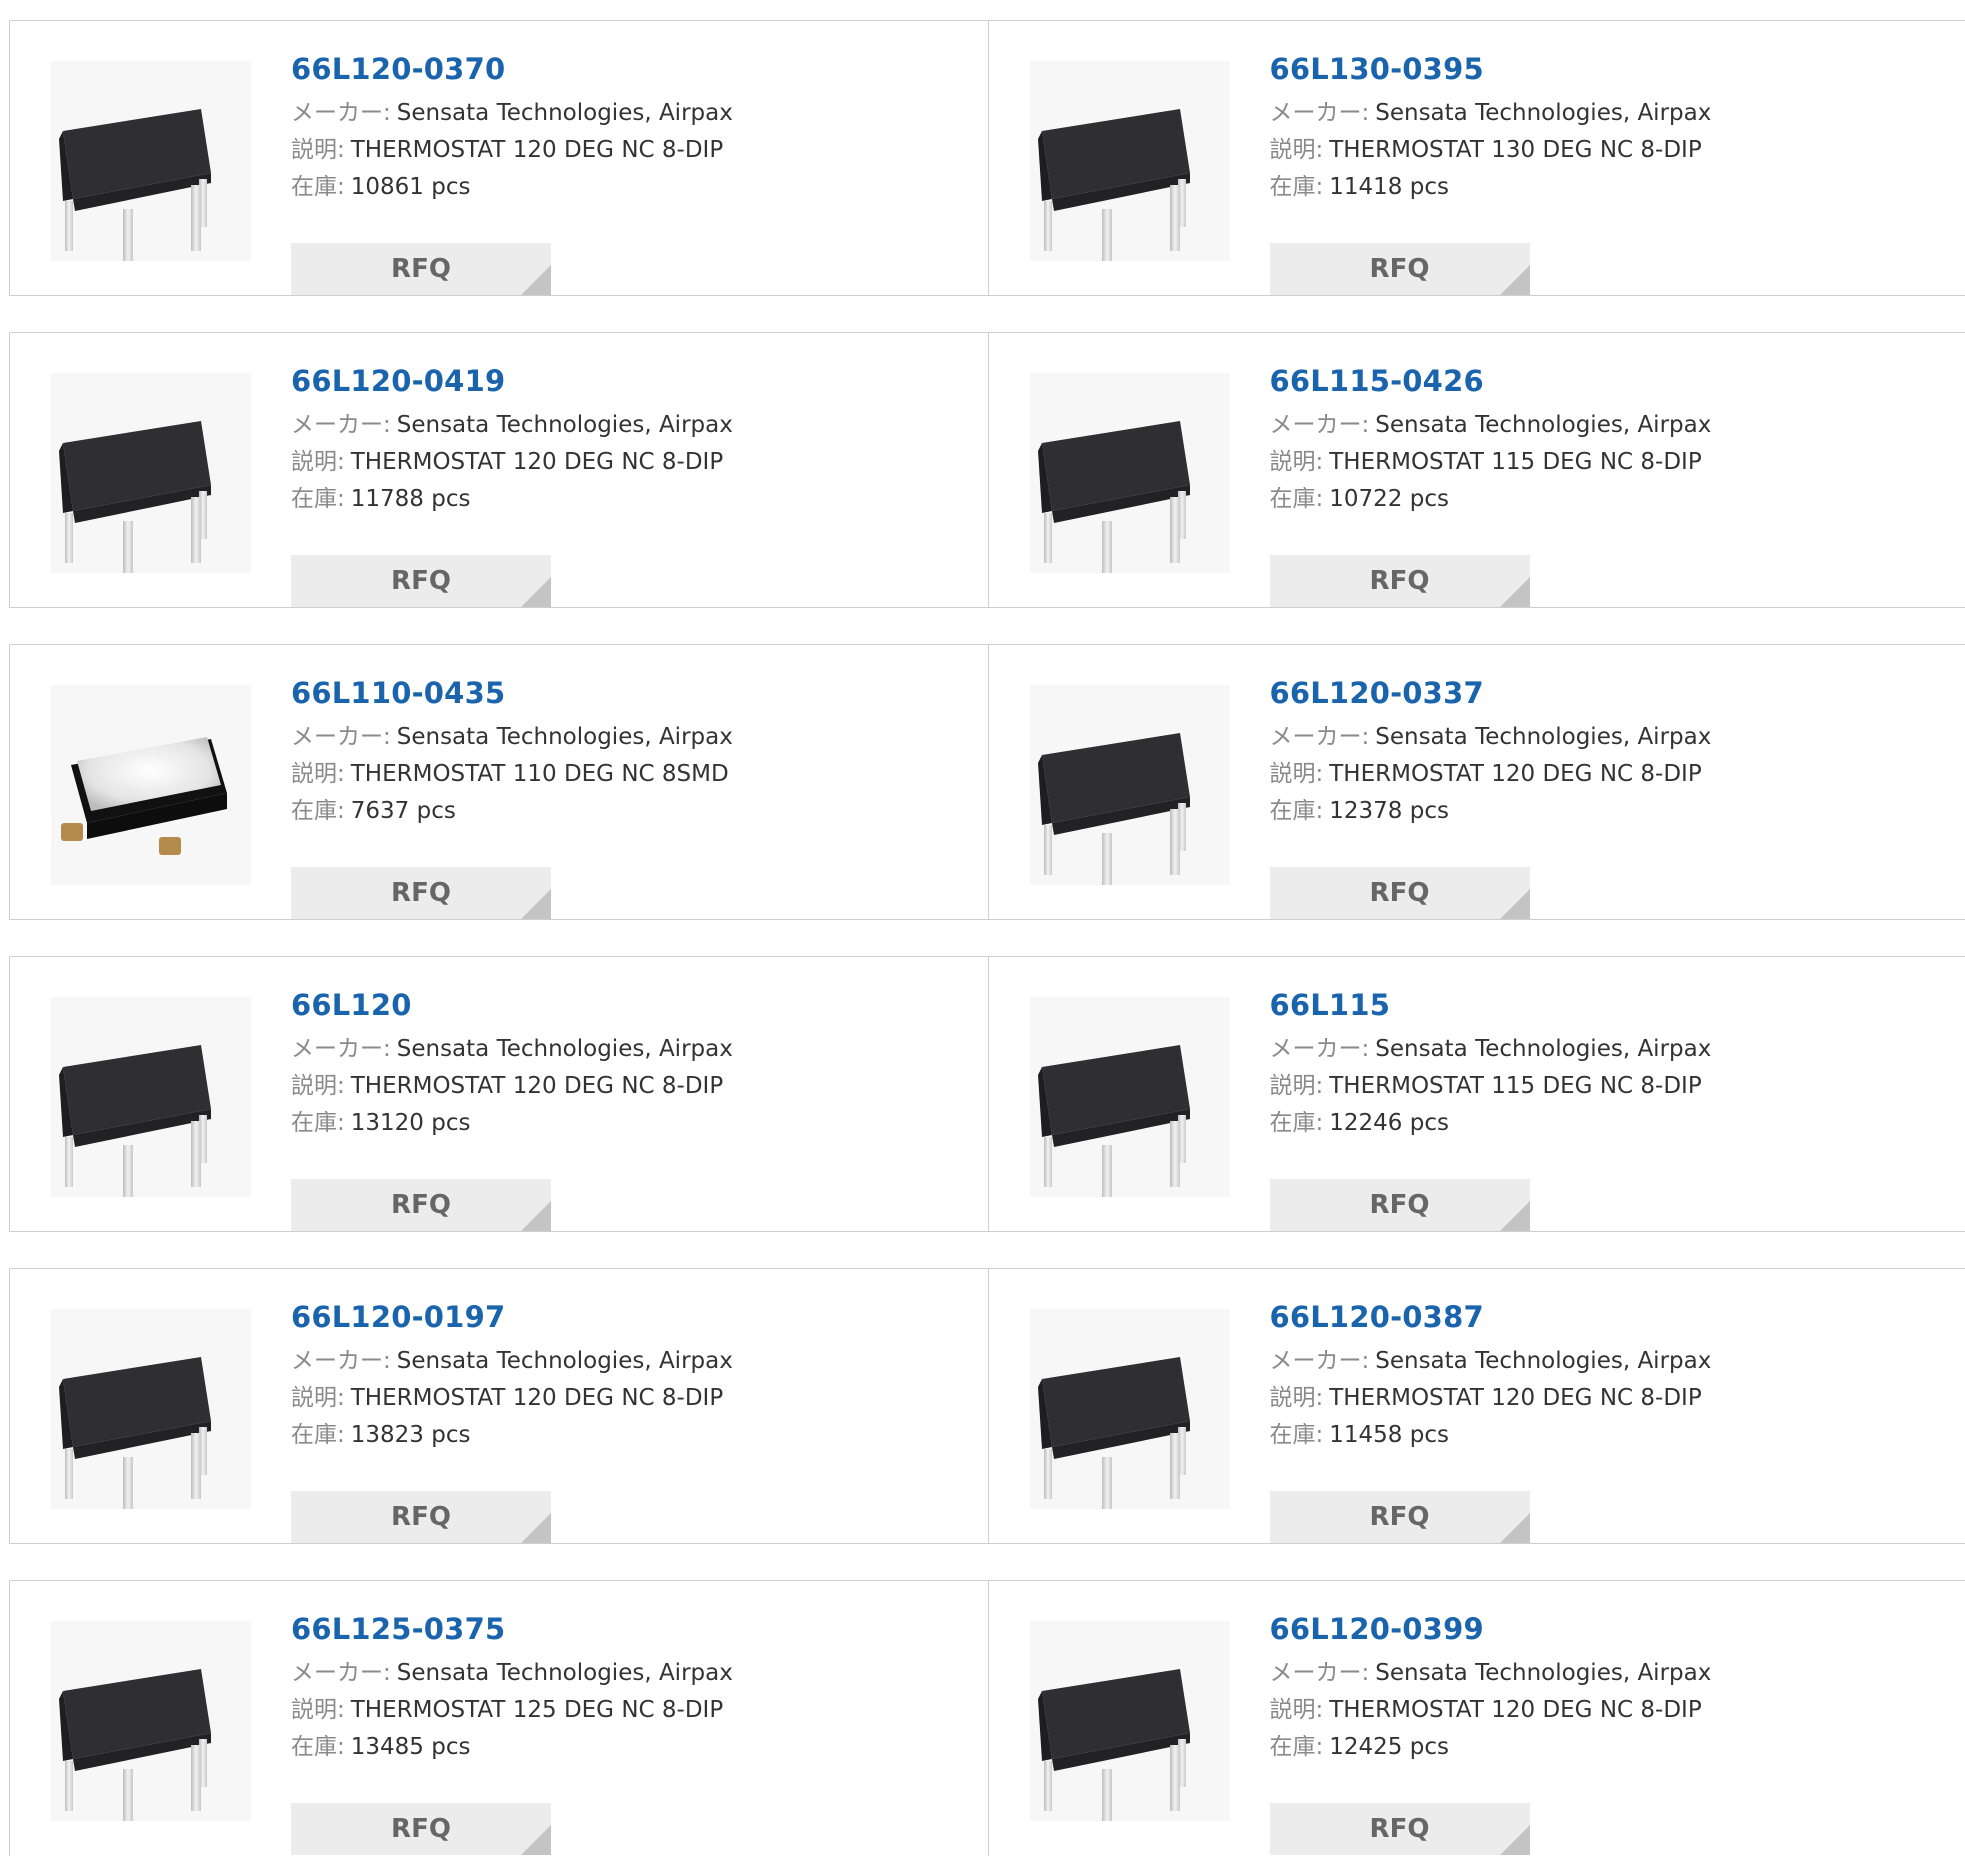 This screenshot has width=1965, height=1856. What do you see at coordinates (621, 1005) in the screenshot?
I see `part-number-link: 66L120` at bounding box center [621, 1005].